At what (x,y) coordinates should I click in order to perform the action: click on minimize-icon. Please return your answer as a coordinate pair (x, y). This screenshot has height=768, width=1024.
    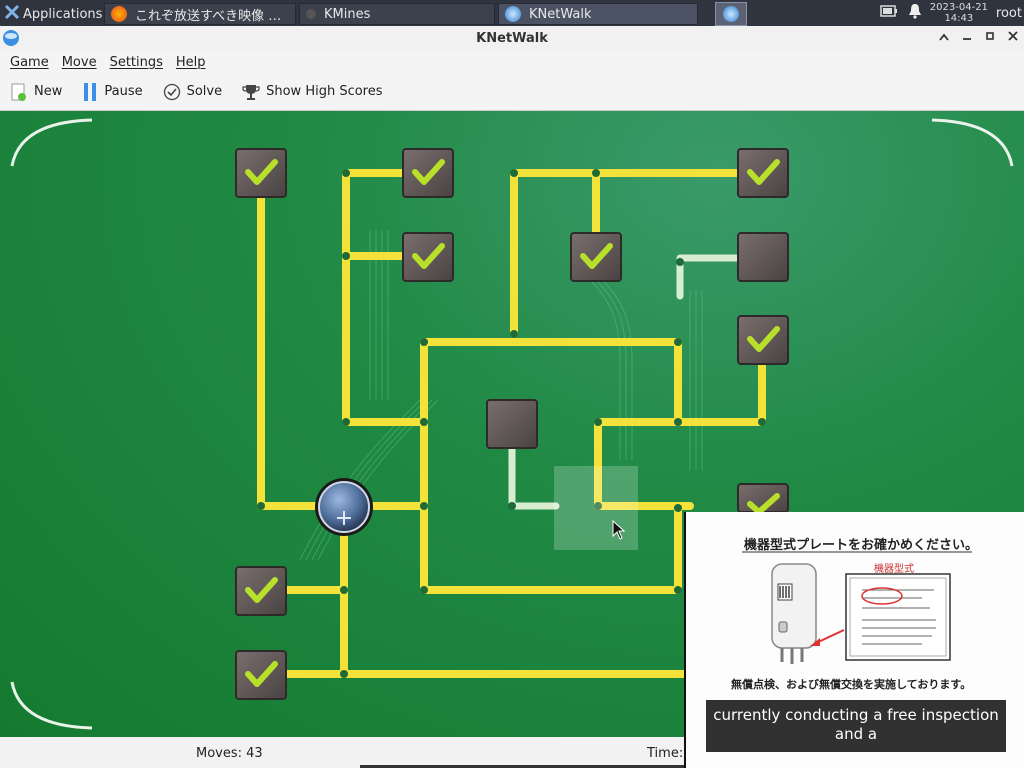
    Looking at the image, I should click on (967, 39).